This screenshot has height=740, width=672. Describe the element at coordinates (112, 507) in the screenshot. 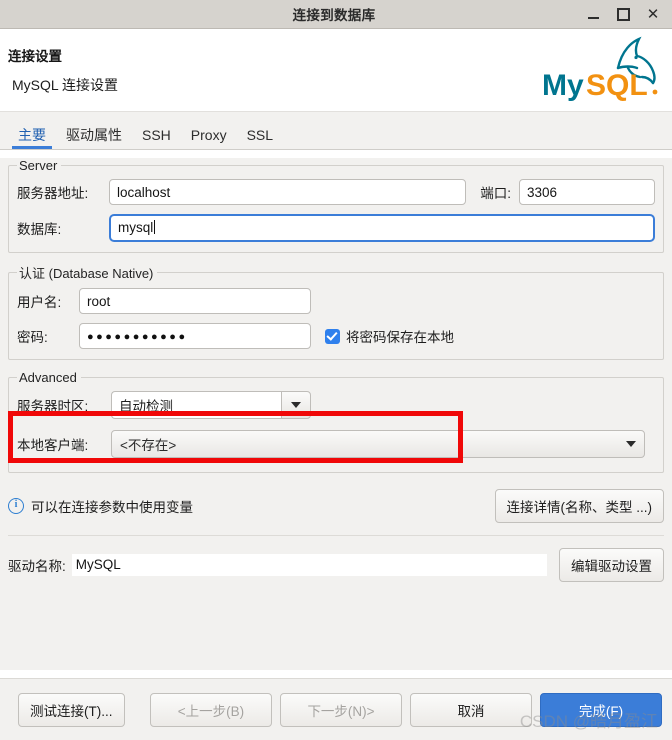

I see `info-text: 可以在连接参数中使用变量` at that location.